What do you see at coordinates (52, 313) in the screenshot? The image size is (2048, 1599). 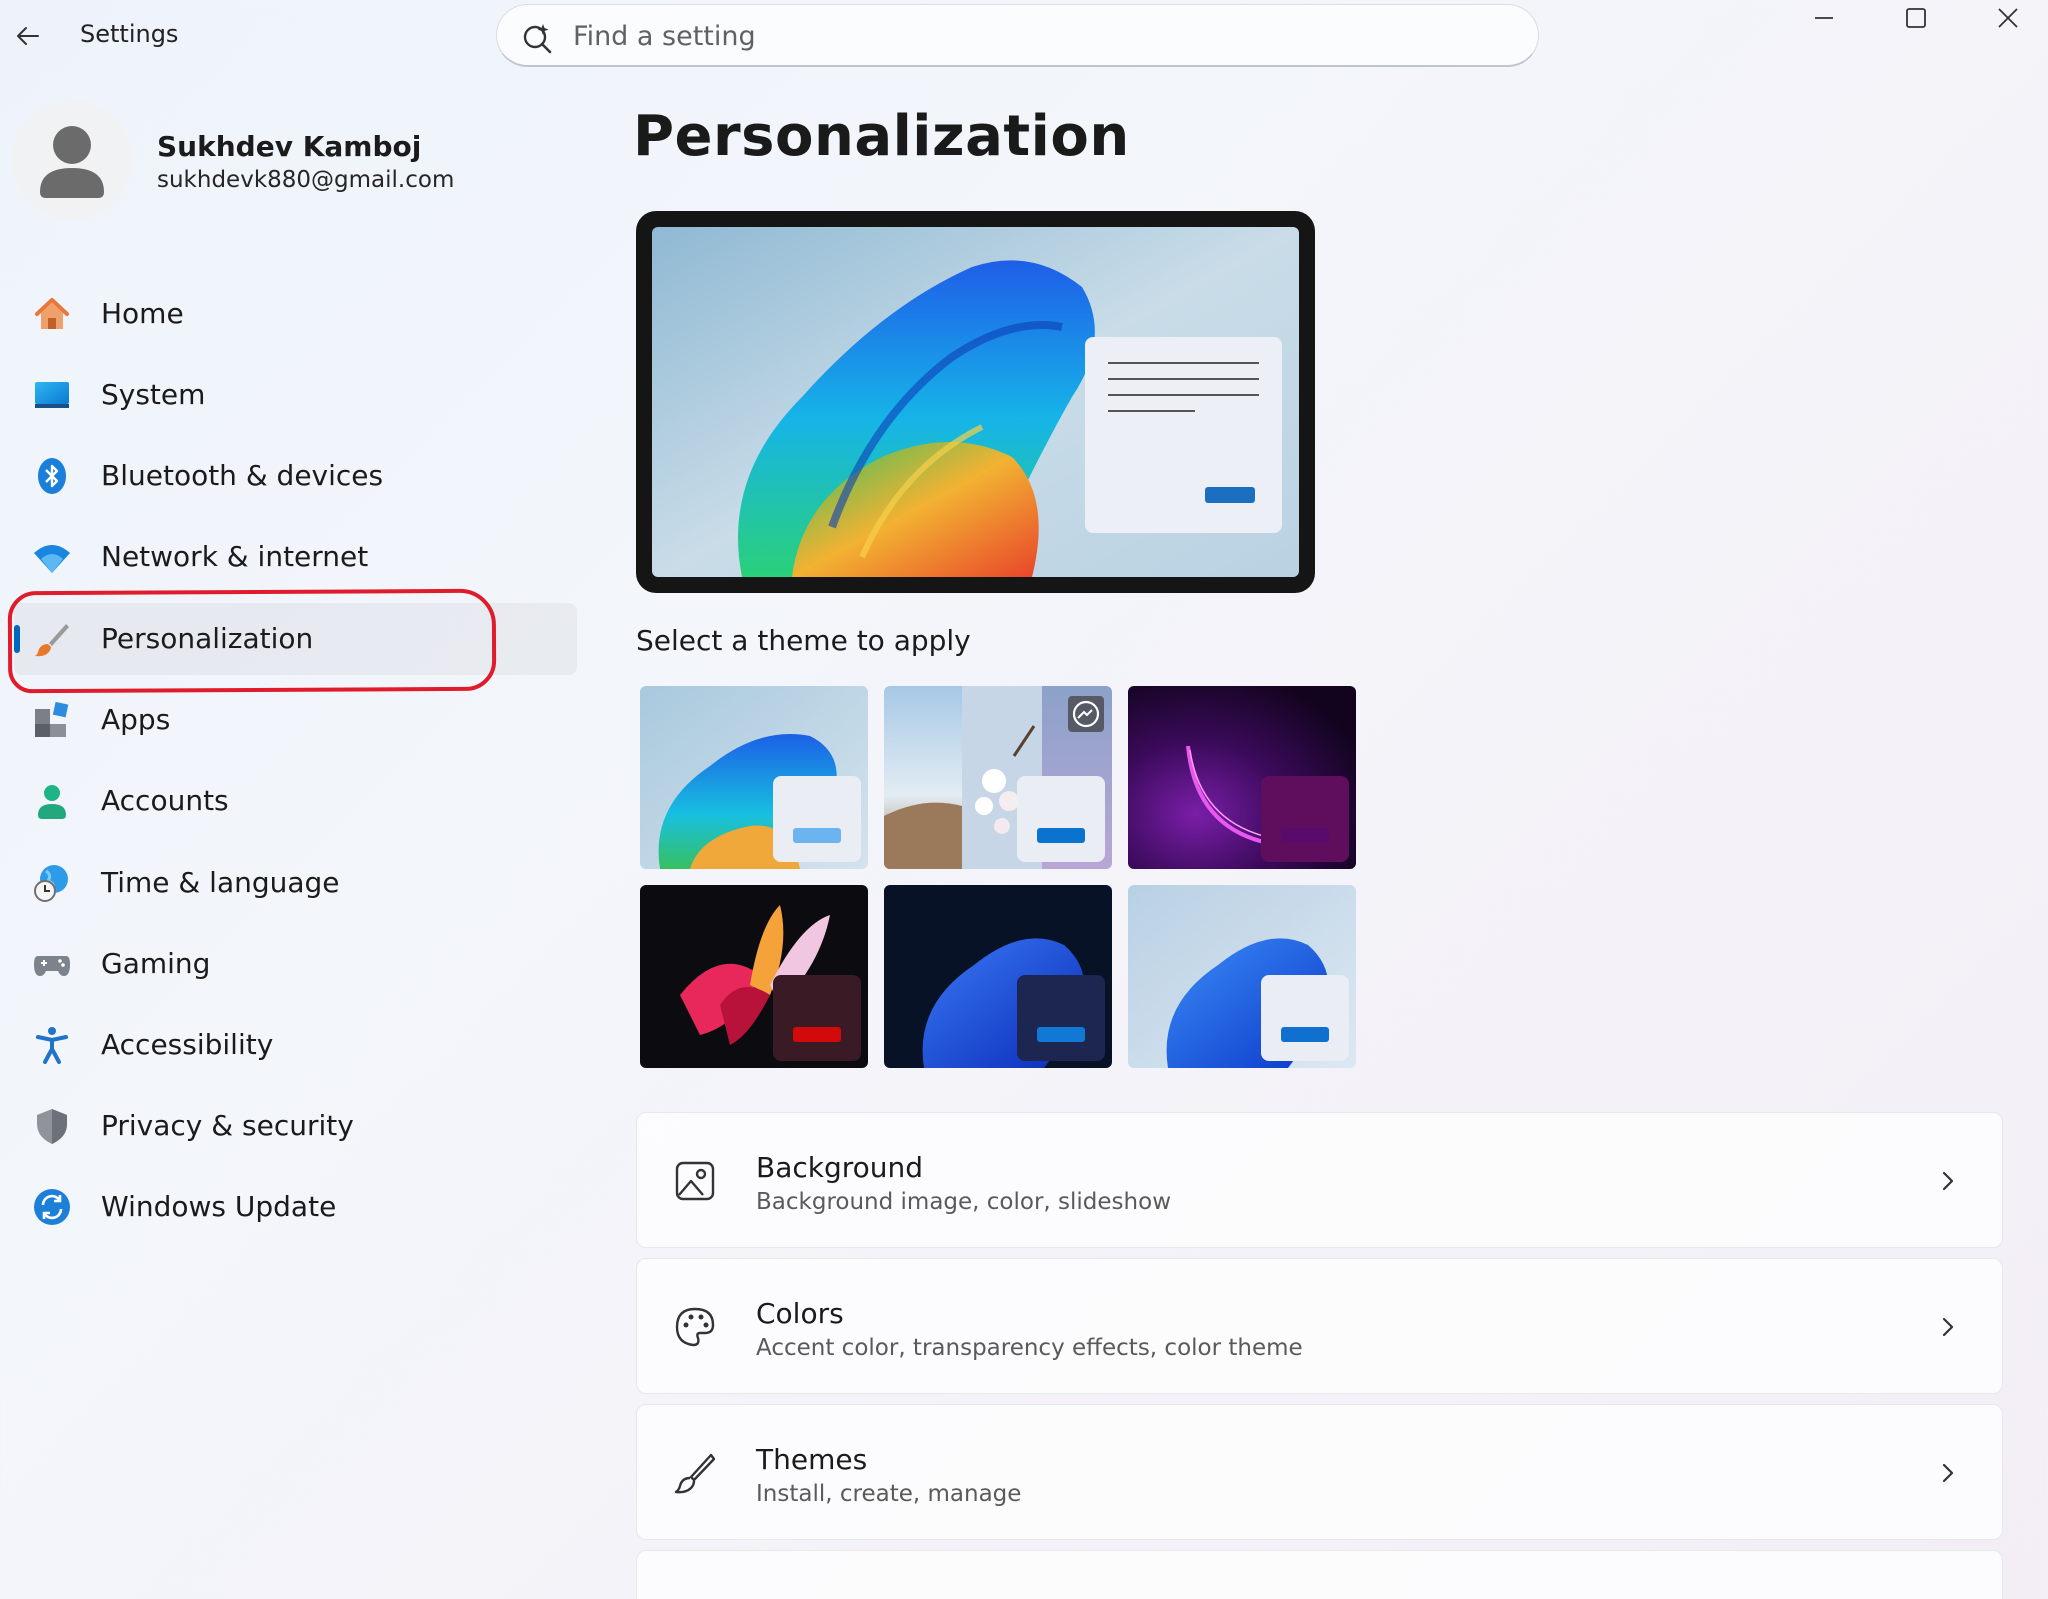 I see `home-icon` at bounding box center [52, 313].